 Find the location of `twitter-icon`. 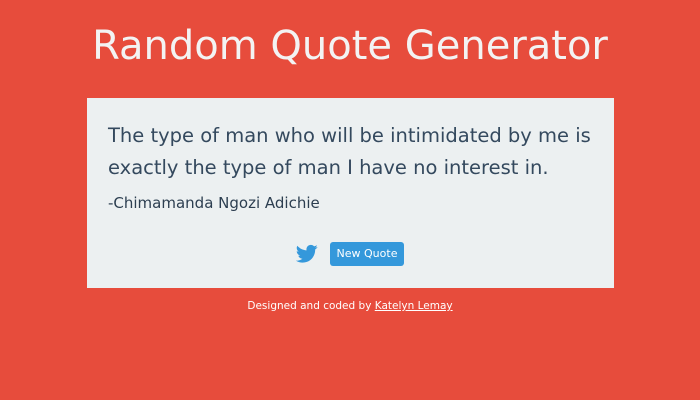

twitter-icon is located at coordinates (306, 253).